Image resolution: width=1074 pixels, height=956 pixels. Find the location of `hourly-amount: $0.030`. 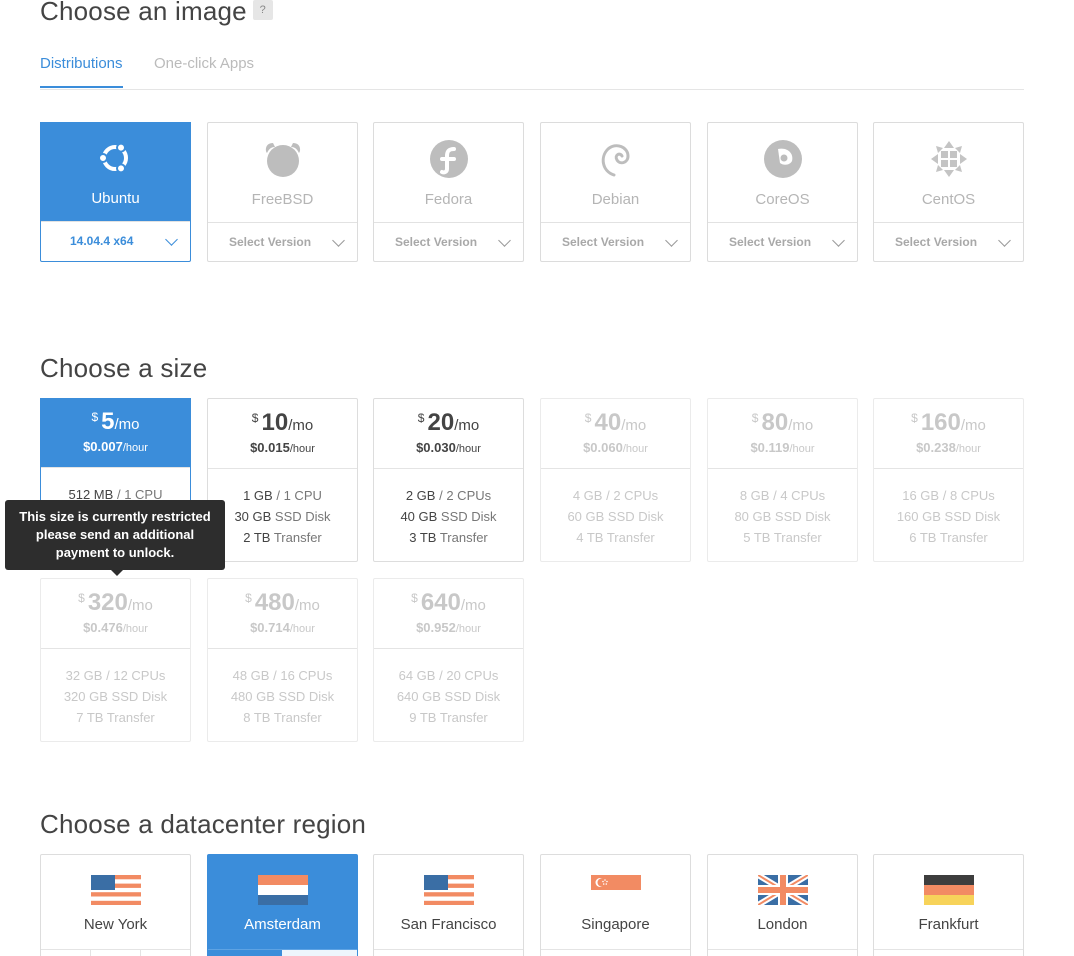

hourly-amount: $0.030 is located at coordinates (436, 447).